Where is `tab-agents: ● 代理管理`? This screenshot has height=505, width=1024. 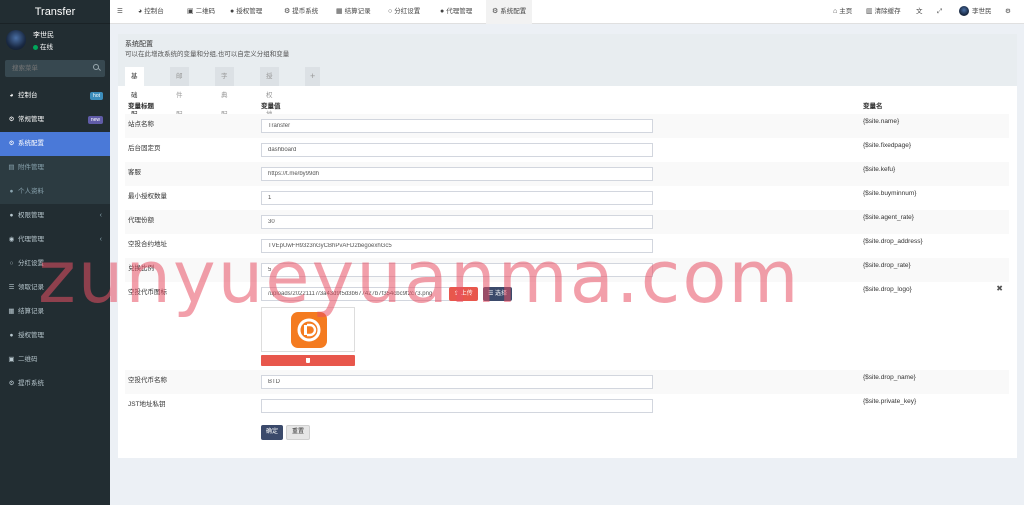 tab-agents: ● 代理管理 is located at coordinates (456, 12).